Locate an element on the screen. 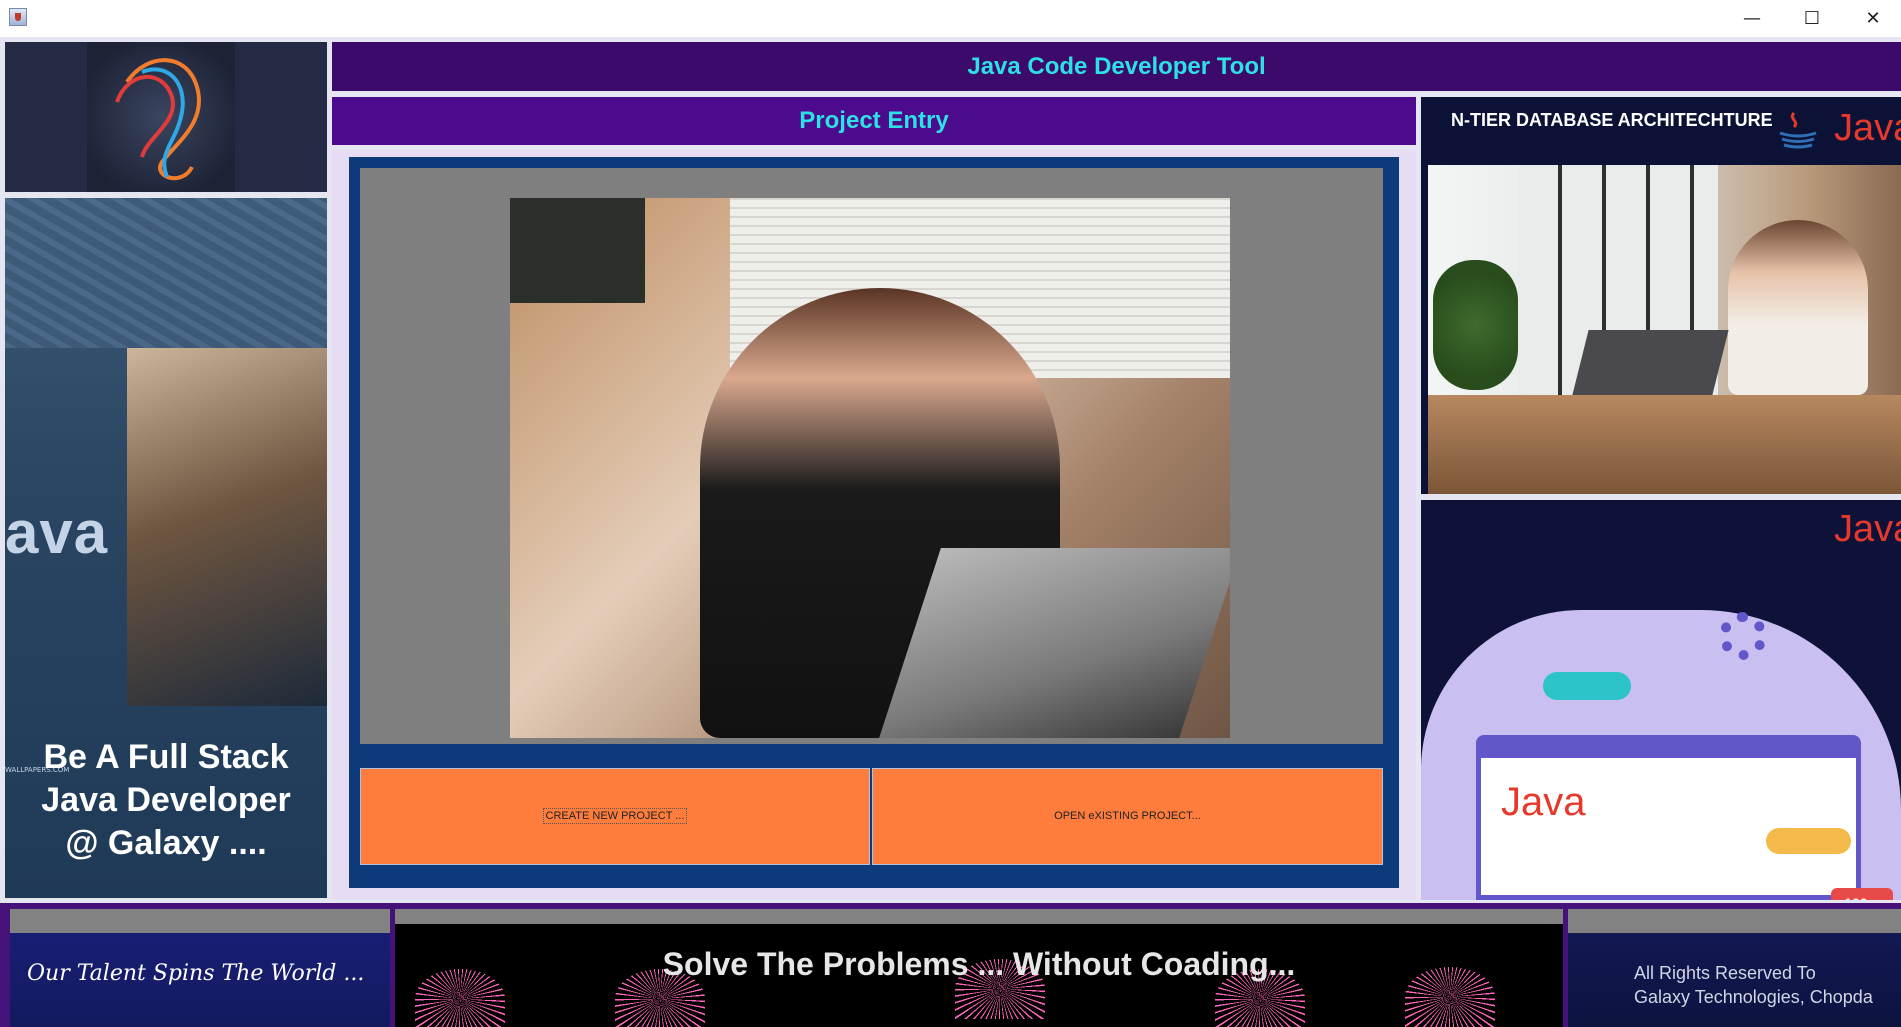  browser-java-word: Java is located at coordinates (1543, 802).